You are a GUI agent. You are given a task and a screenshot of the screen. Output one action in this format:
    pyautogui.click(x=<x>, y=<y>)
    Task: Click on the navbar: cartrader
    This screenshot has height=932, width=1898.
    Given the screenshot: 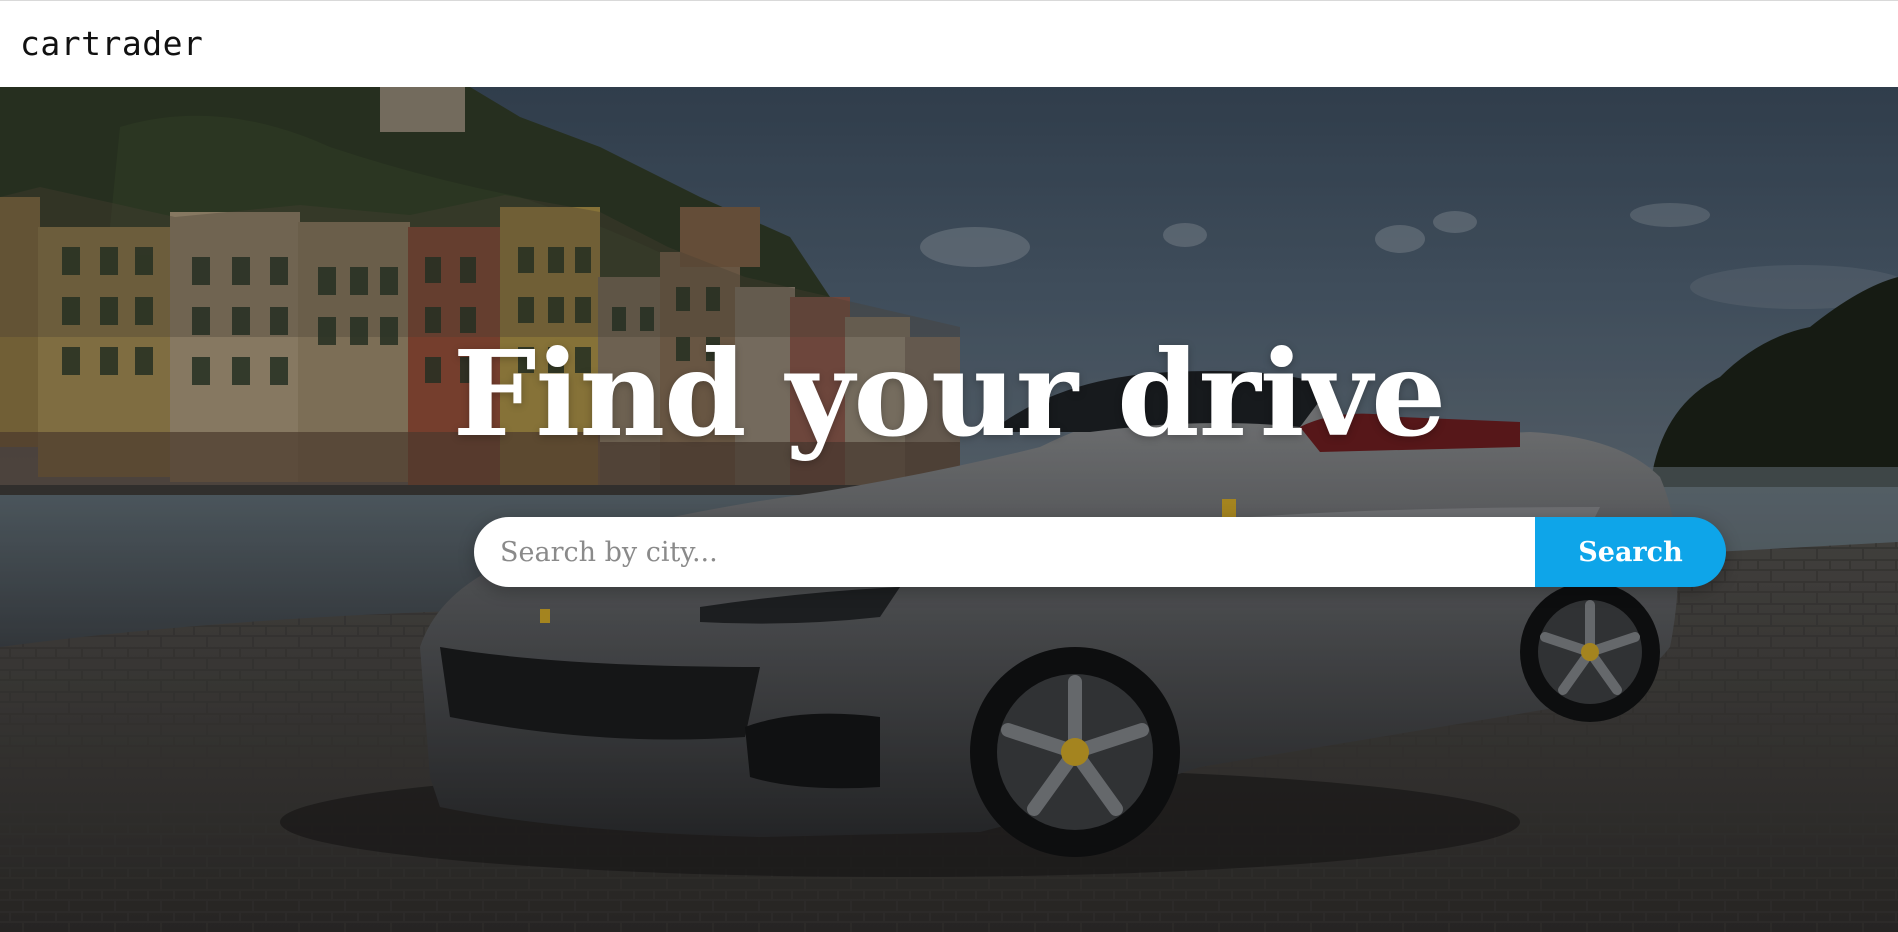 What is the action you would take?
    pyautogui.click(x=949, y=43)
    